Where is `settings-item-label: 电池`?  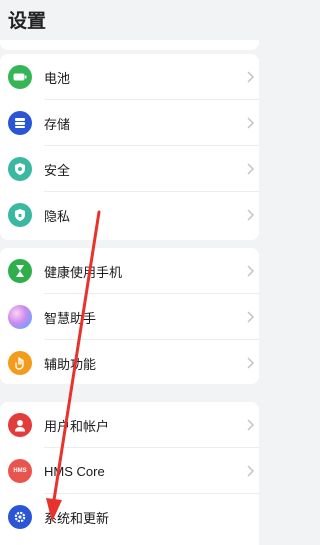 settings-item-label: 电池 is located at coordinates (57, 78).